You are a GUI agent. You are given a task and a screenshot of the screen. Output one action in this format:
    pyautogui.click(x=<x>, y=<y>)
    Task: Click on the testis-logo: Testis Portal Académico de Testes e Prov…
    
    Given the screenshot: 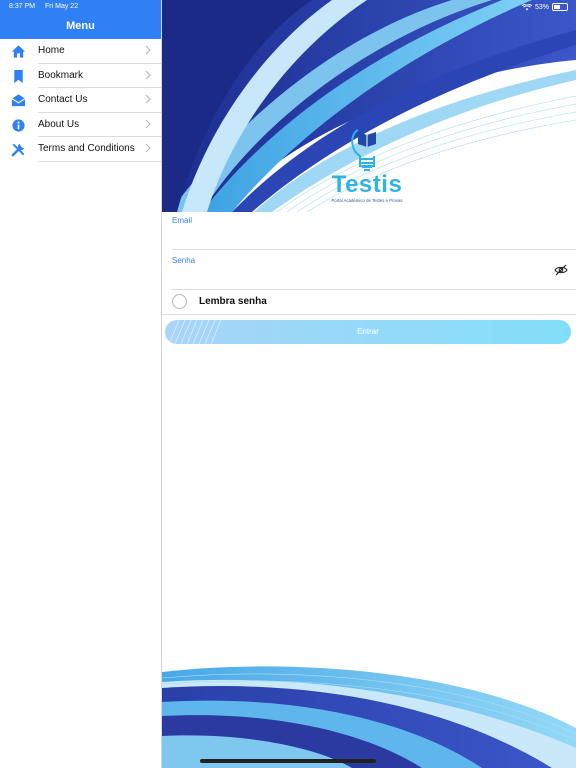 What is the action you would take?
    pyautogui.click(x=367, y=168)
    